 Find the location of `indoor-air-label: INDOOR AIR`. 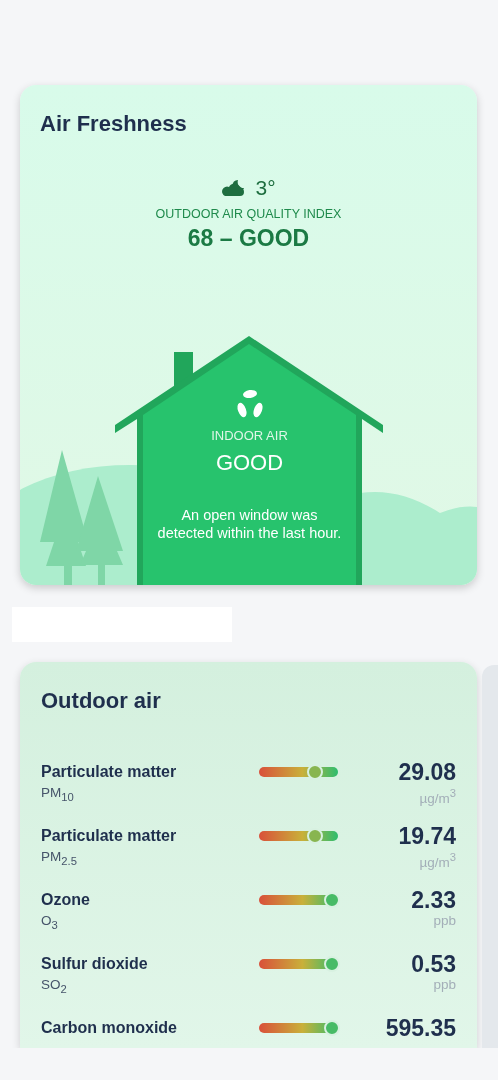

indoor-air-label: INDOOR AIR is located at coordinates (249, 436).